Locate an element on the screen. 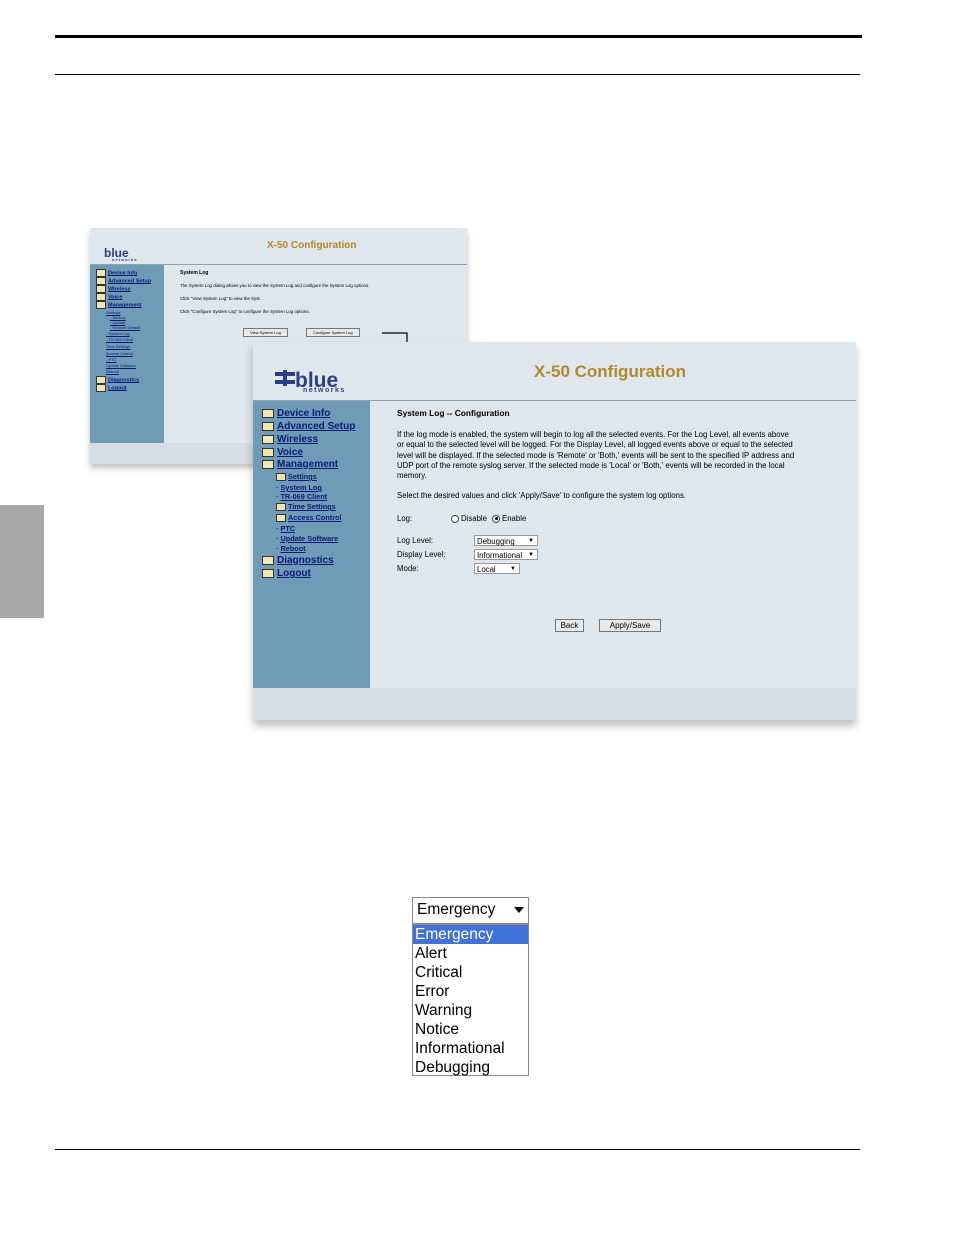 This screenshot has height=1235, width=954. ss-nav-diagnostics: Diagnostics is located at coordinates (117, 380).